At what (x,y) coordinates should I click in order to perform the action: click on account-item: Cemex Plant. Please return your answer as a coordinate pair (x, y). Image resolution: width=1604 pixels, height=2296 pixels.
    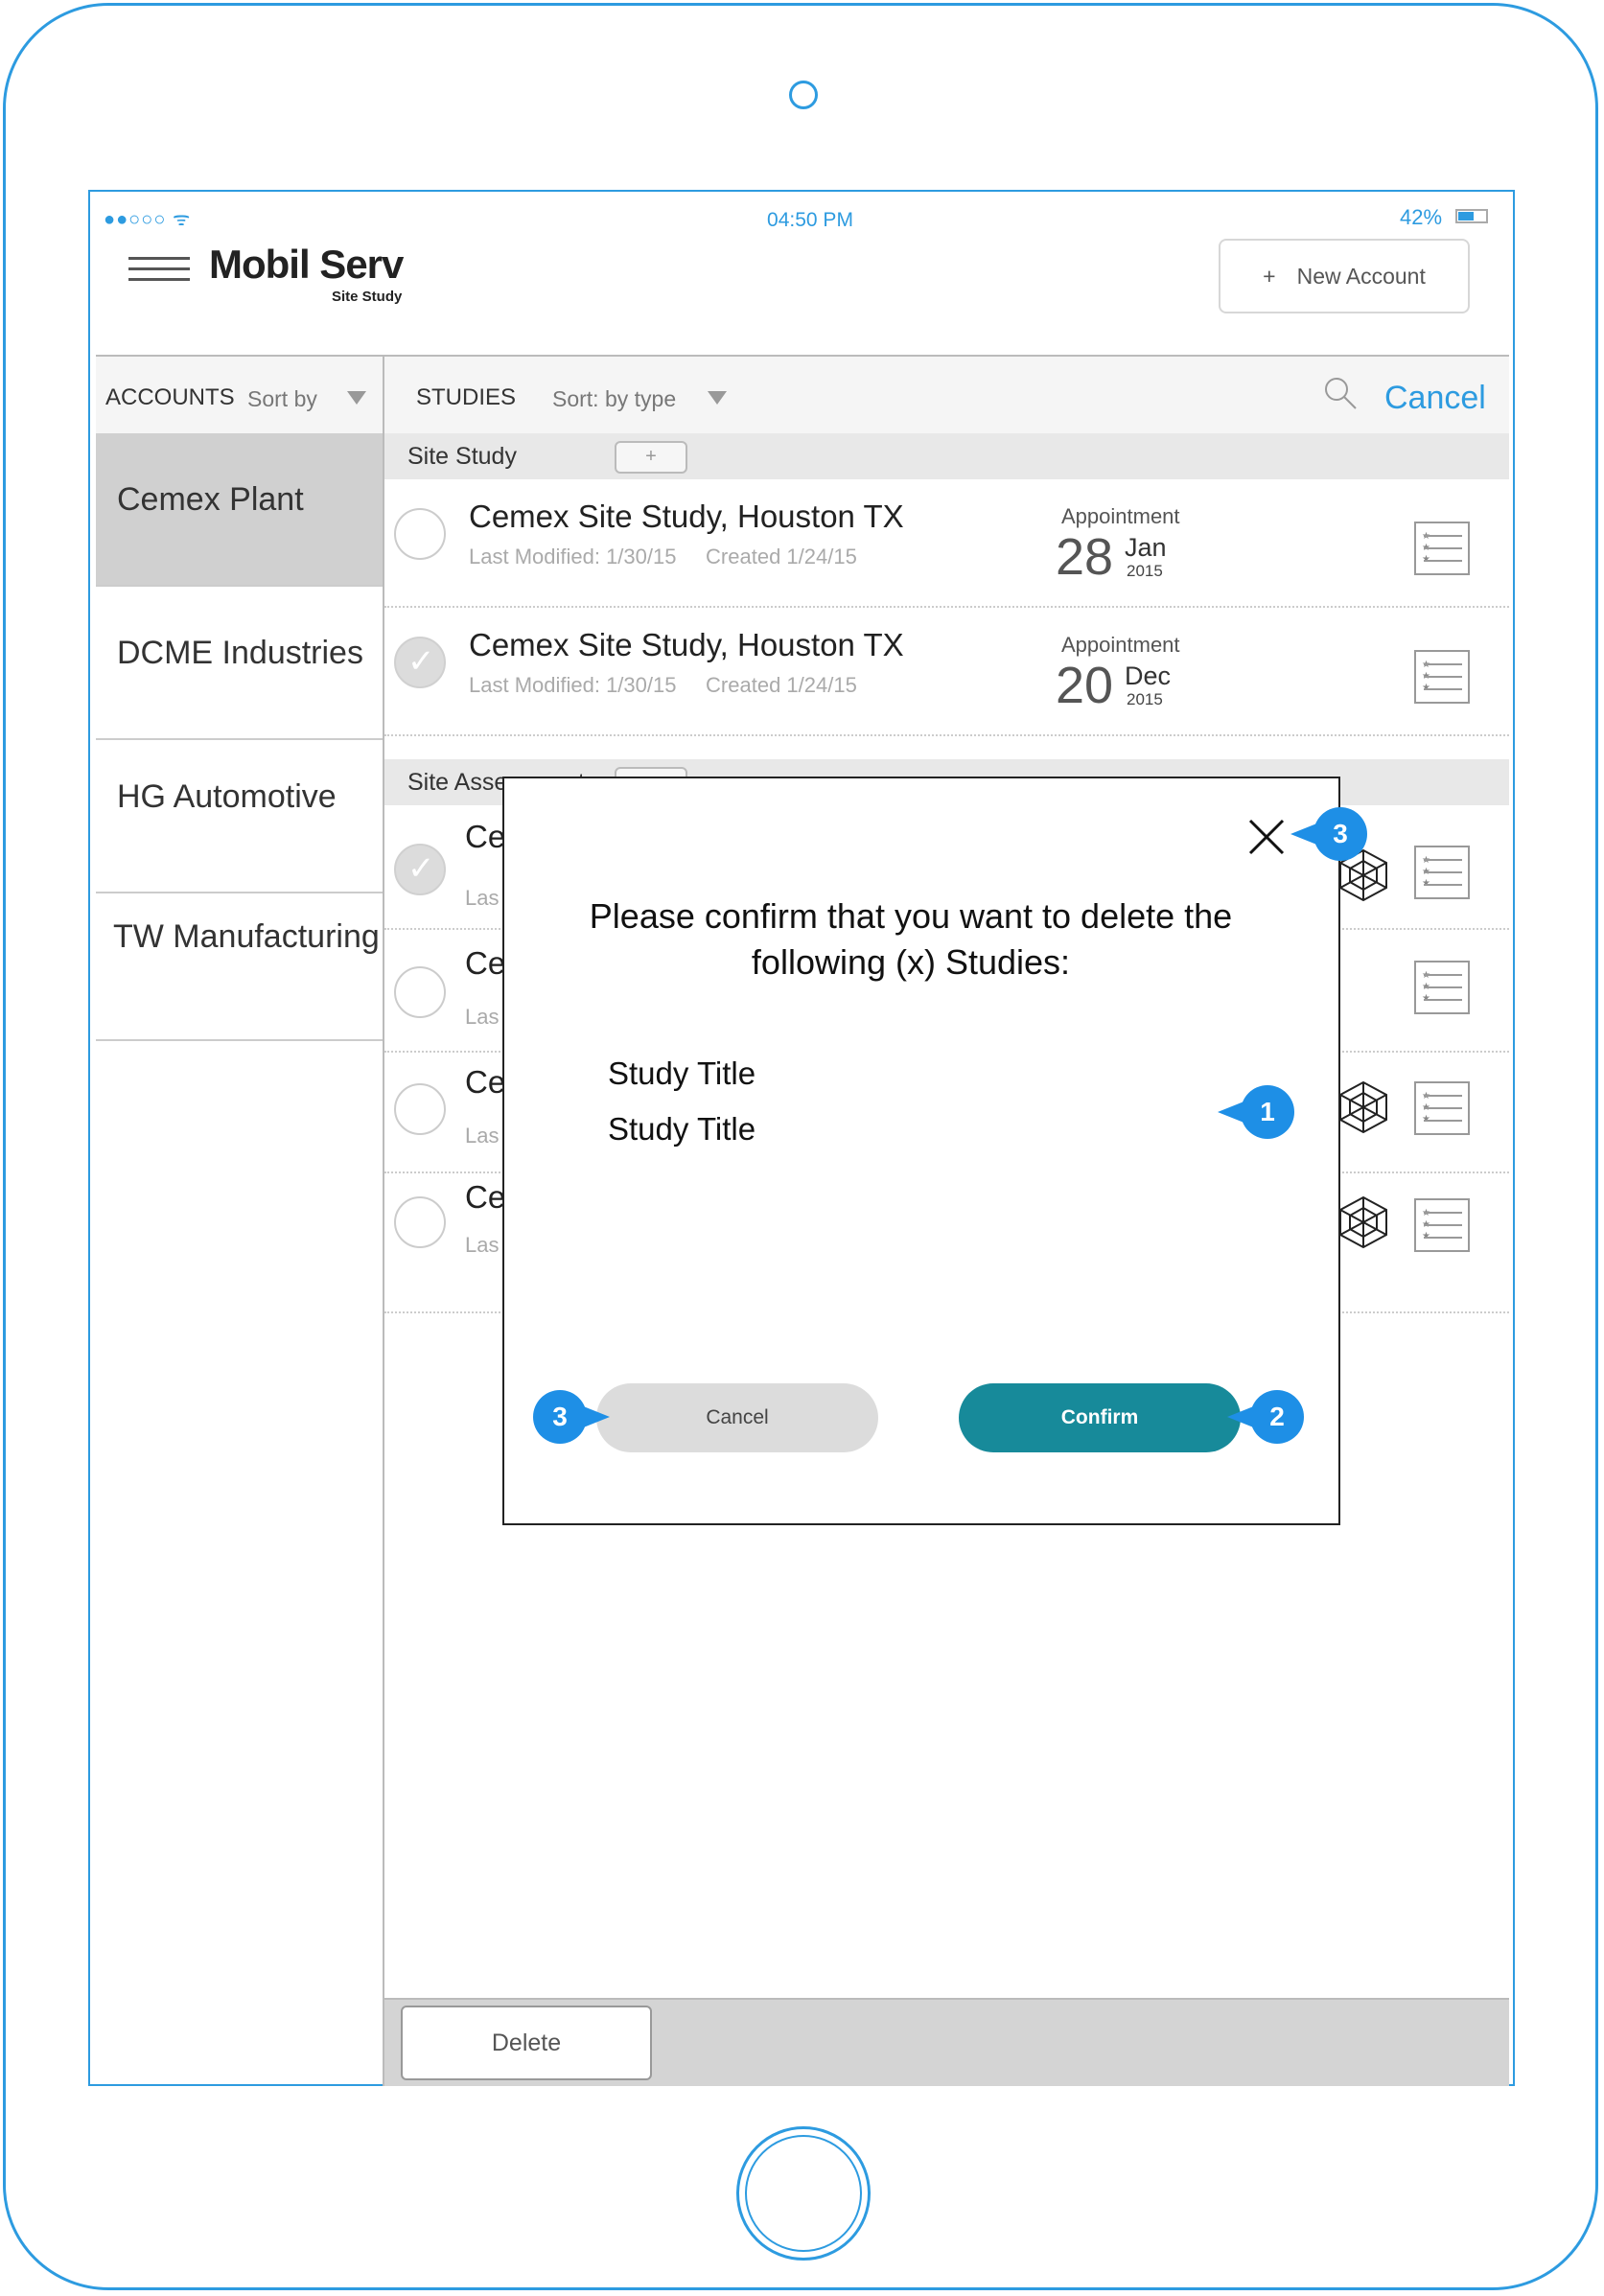
    Looking at the image, I should click on (239, 510).